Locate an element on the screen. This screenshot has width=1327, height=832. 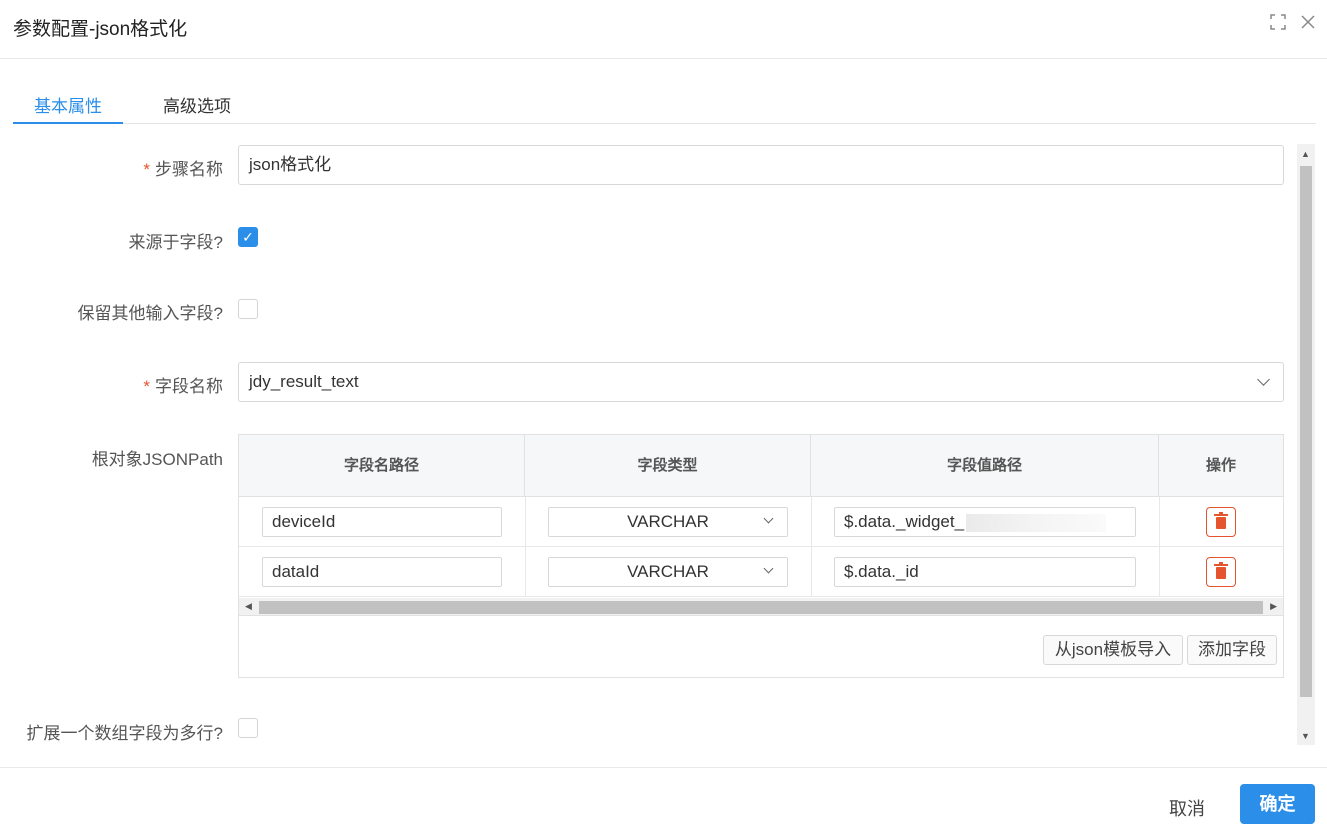
value-path-input: $.data._id is located at coordinates (985, 572).